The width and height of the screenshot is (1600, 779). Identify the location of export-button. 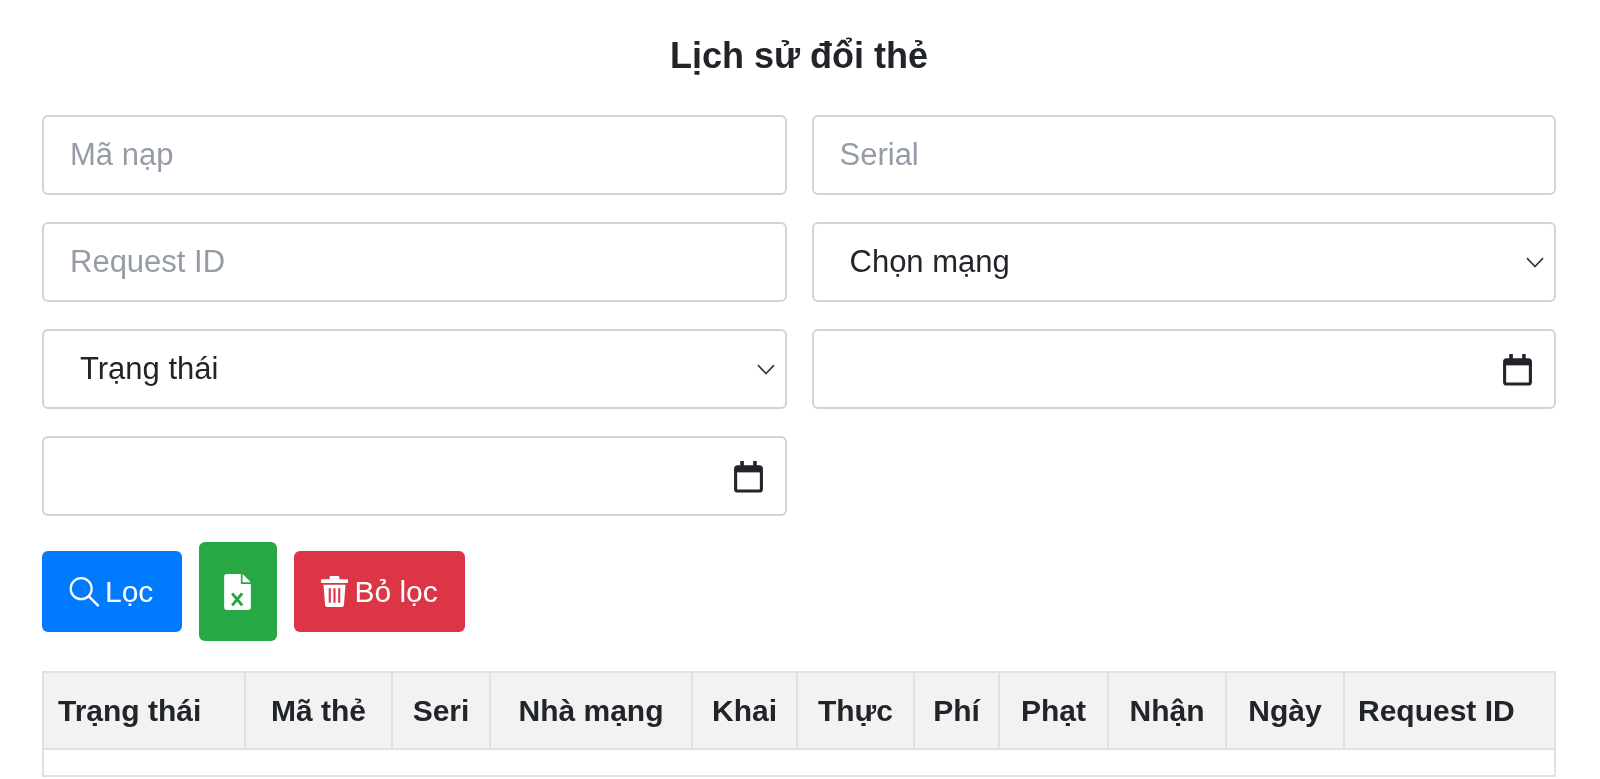
(238, 591).